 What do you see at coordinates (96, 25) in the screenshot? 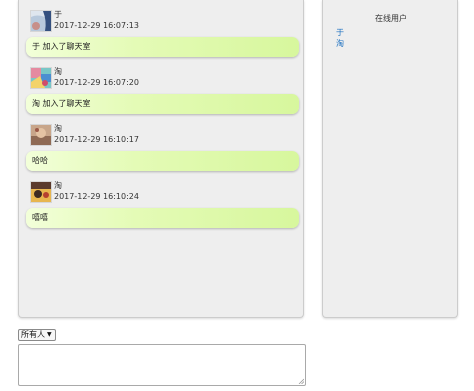
I see `message-timestamp: 2017-12-29 16:07:13` at bounding box center [96, 25].